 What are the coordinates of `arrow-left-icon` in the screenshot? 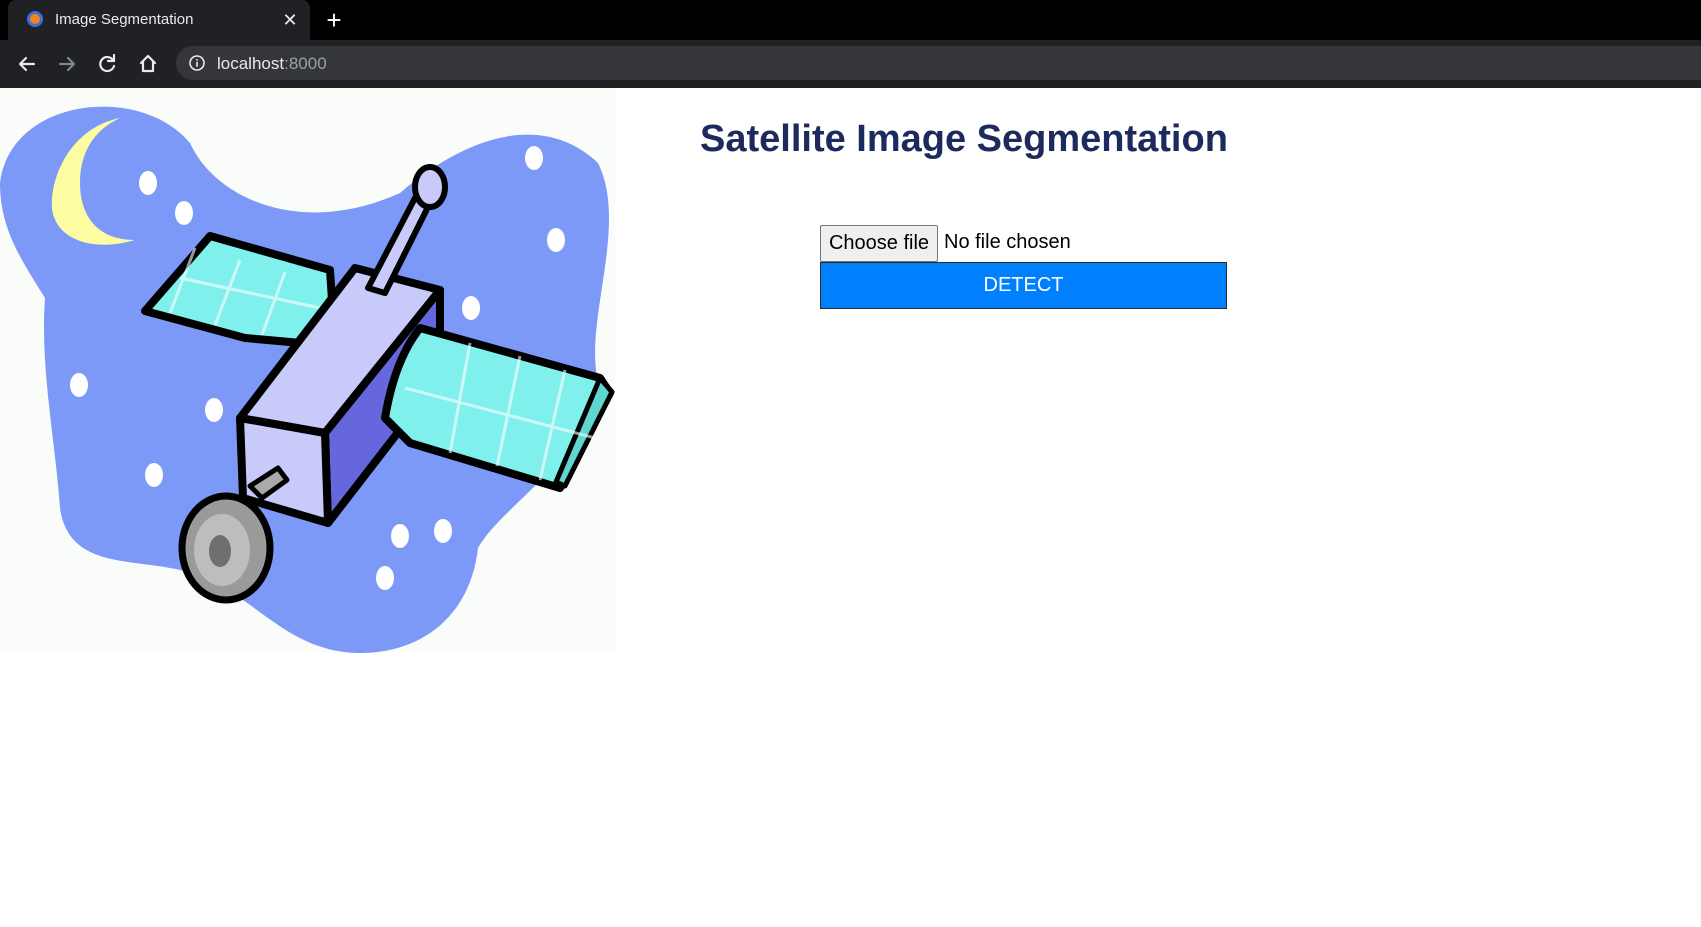 It's located at (27, 64).